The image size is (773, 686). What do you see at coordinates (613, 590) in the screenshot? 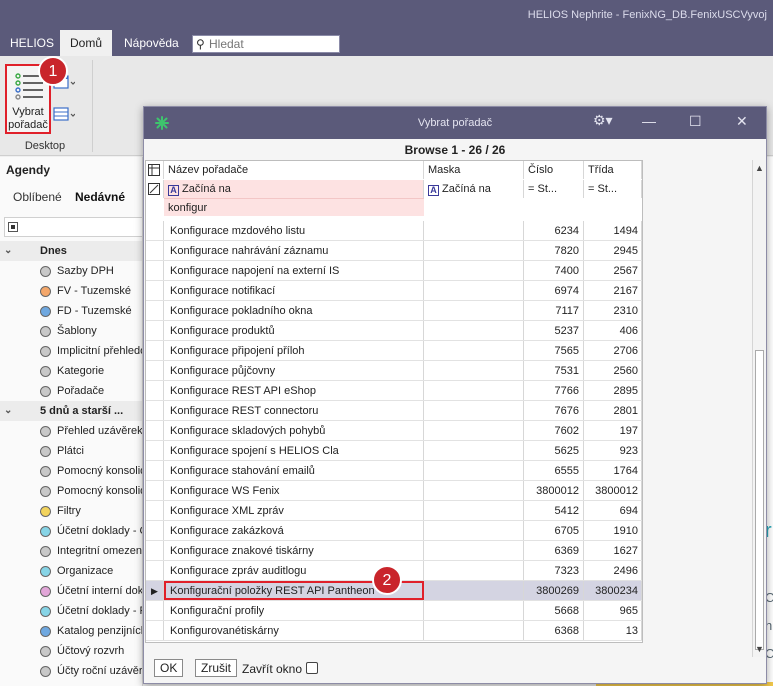
I see `cell-trida: 3800234` at bounding box center [613, 590].